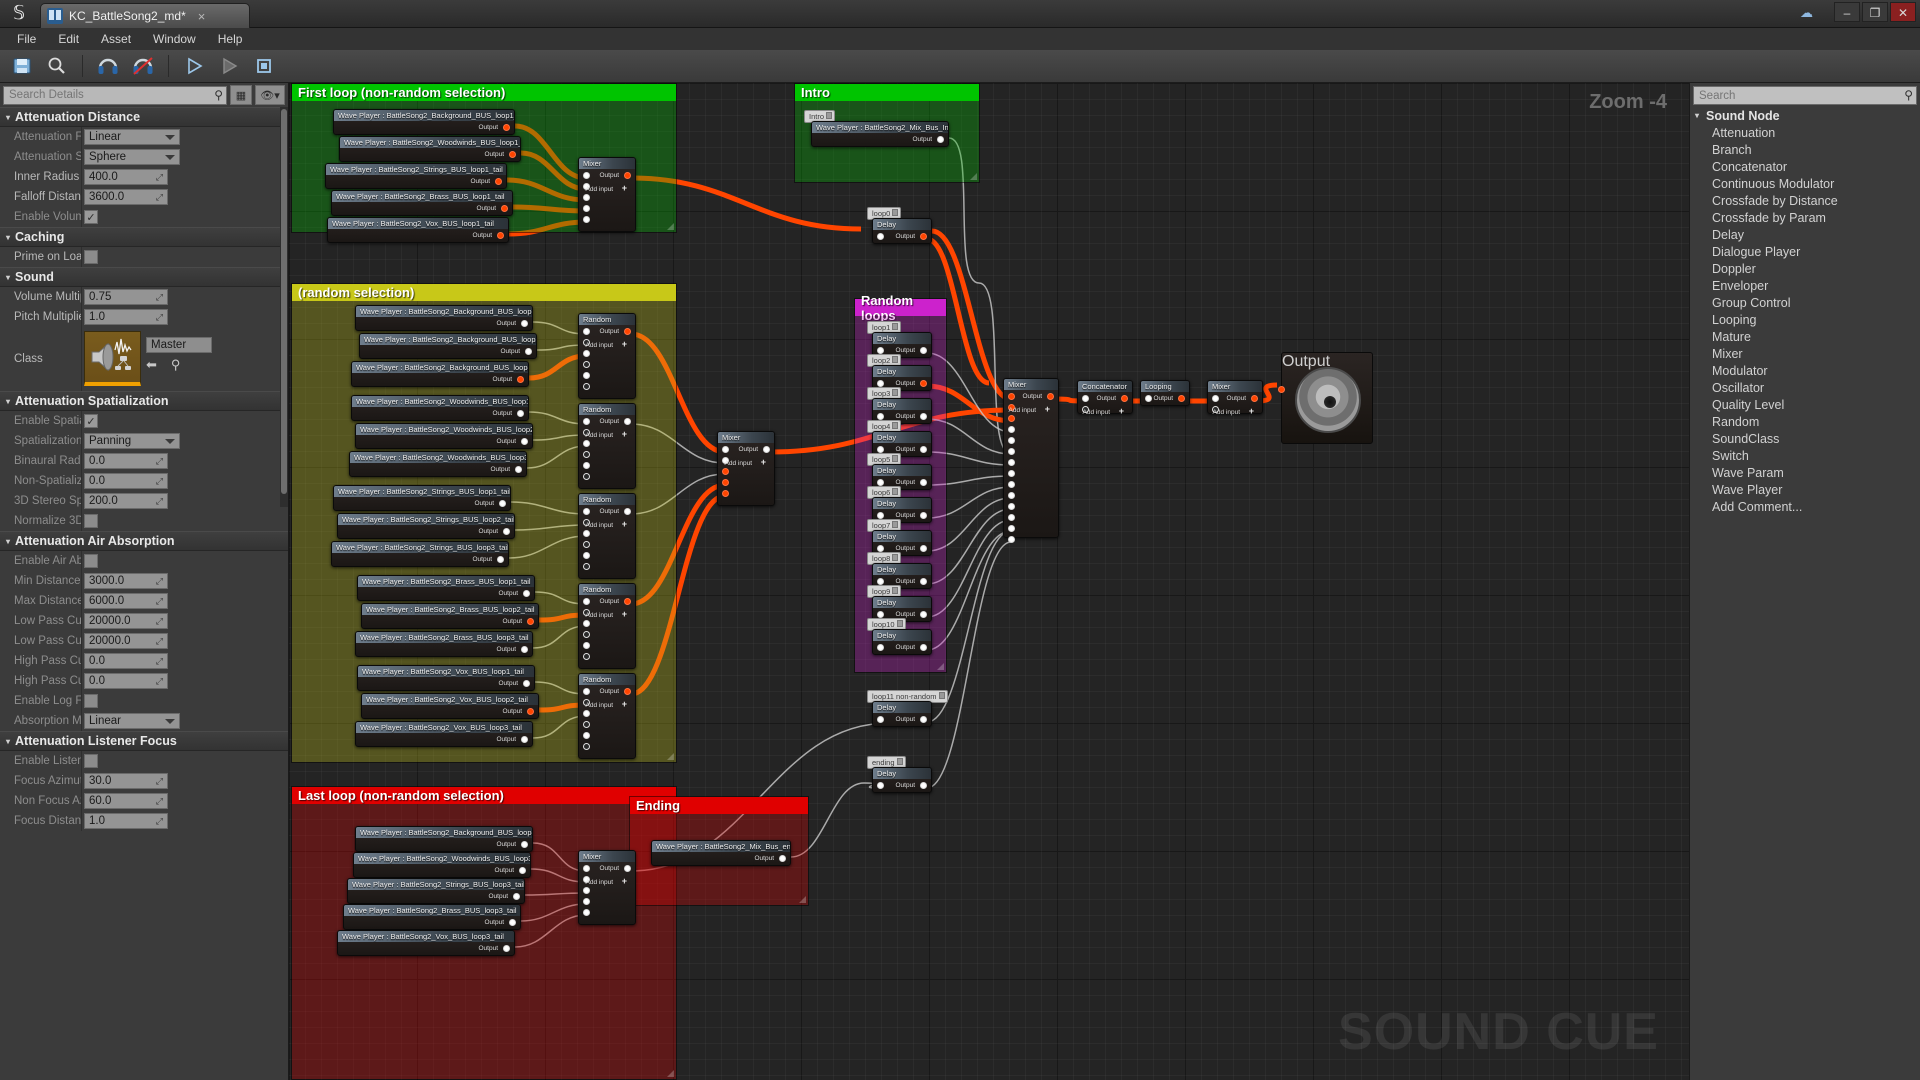 This screenshot has height=1080, width=1920. What do you see at coordinates (132, 441) in the screenshot?
I see `dropdown-field: Panning` at bounding box center [132, 441].